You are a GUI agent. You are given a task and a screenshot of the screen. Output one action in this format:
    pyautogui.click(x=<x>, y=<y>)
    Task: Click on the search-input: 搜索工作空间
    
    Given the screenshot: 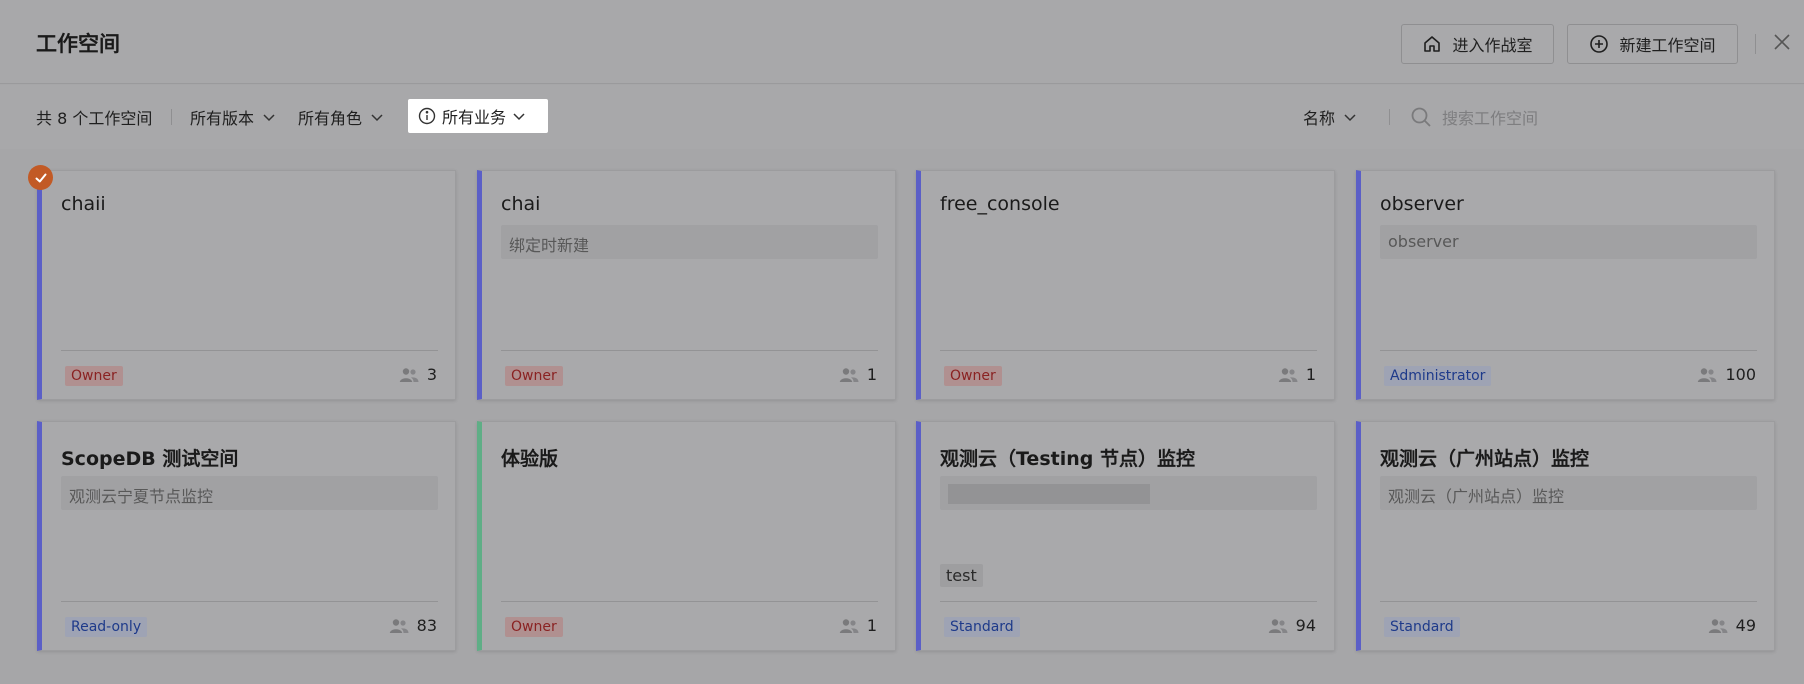 What is the action you would take?
    pyautogui.click(x=1474, y=117)
    